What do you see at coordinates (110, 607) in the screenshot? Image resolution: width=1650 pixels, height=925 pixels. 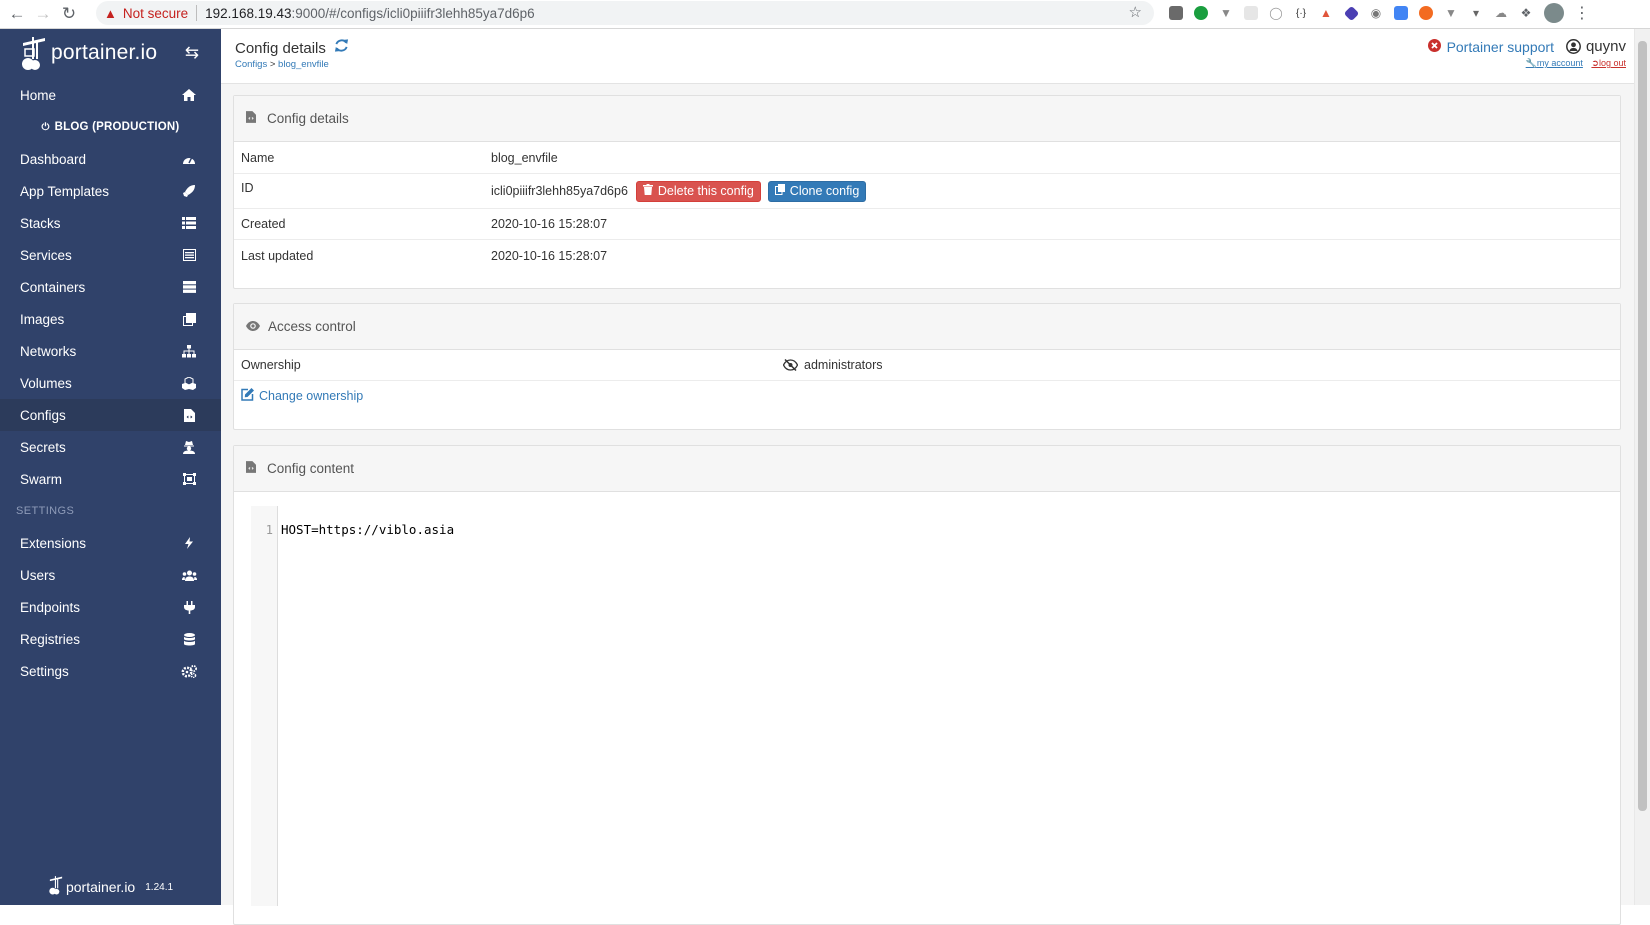 I see `sidebar-item-endpoints: Endpoints` at bounding box center [110, 607].